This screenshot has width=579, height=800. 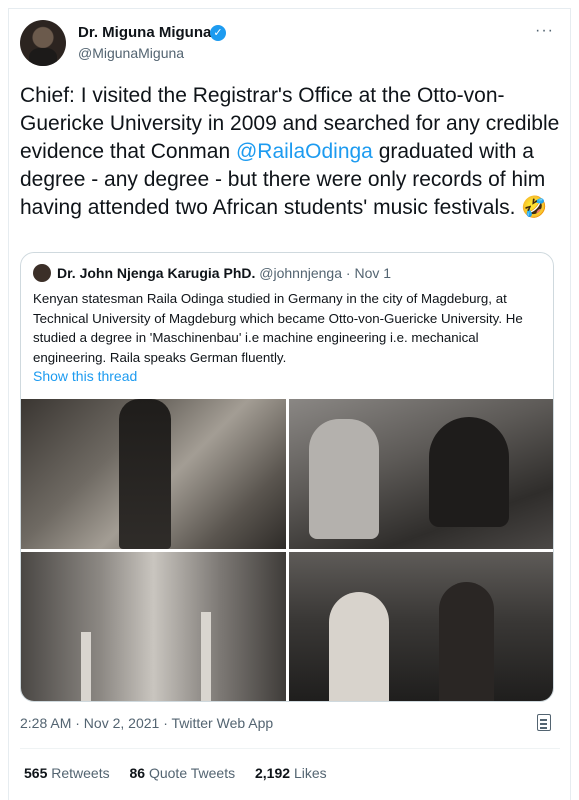 I want to click on quoted-author-avatar, so click(x=42, y=273).